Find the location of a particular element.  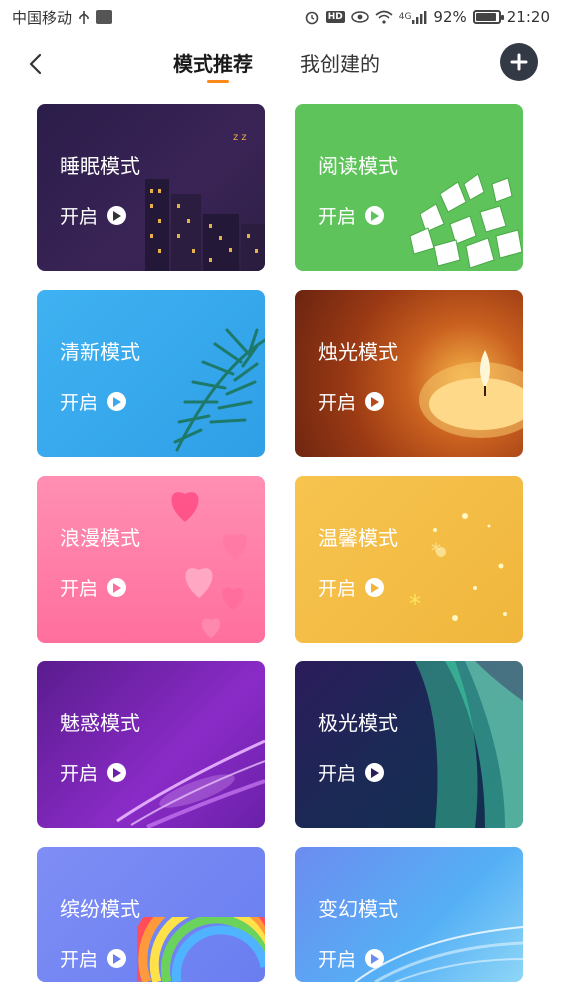

status-bar: 中国移动 HD 4G 92% 21:20 is located at coordinates (281, 17).